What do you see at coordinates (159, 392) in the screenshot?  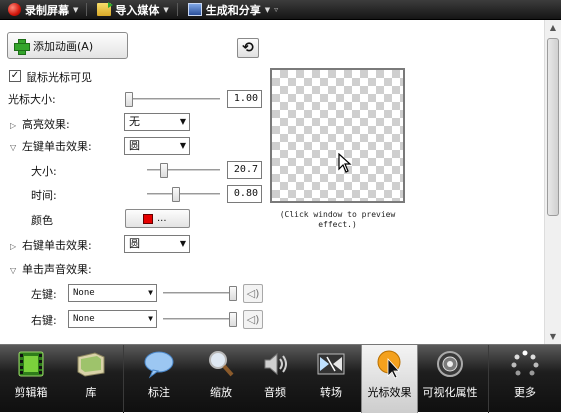 I see `tab-label: 标注` at bounding box center [159, 392].